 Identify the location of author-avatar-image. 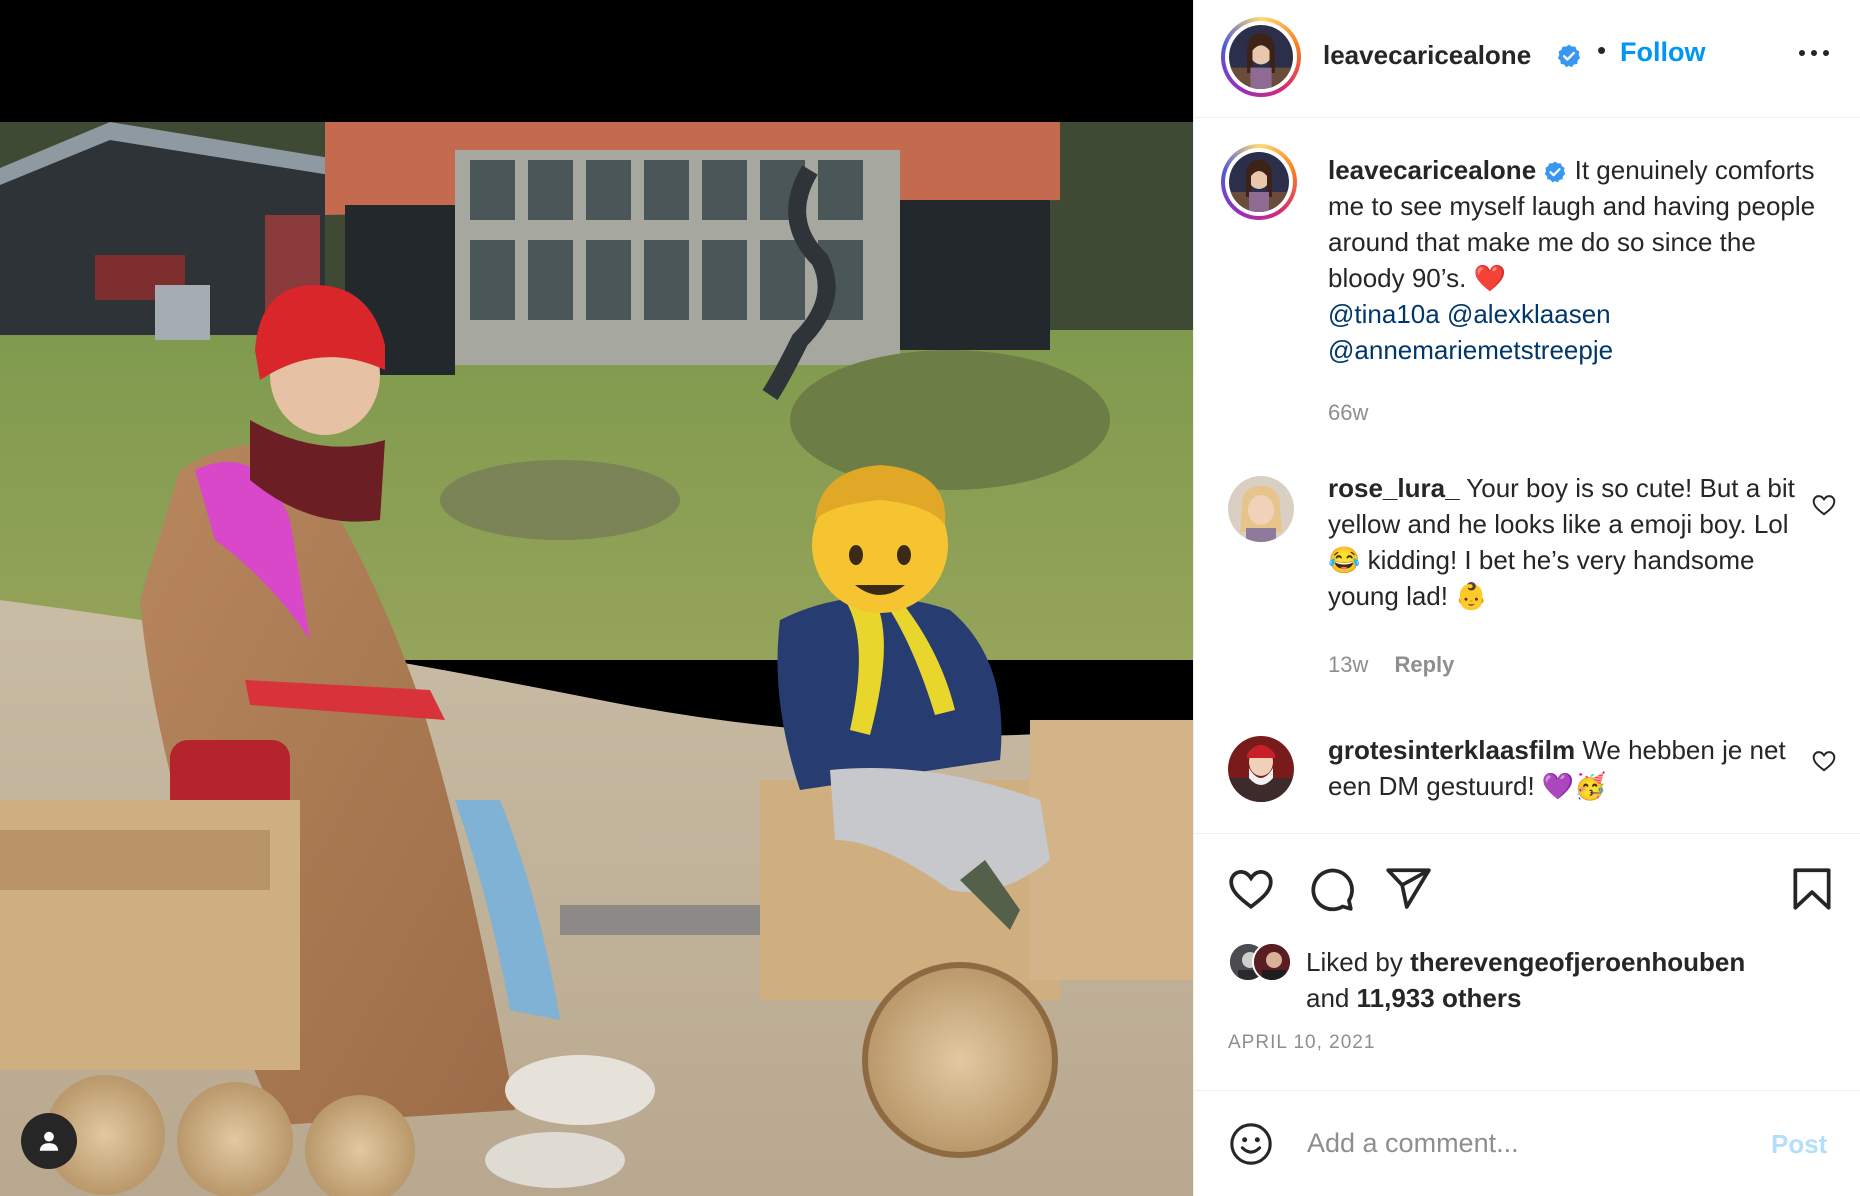
(1261, 57).